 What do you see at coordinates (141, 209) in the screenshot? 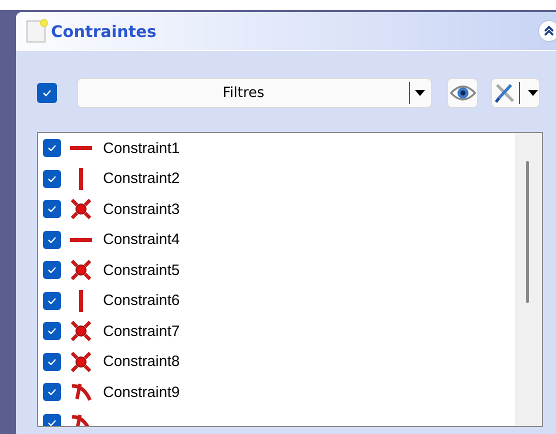
I see `constraint-label: Constraint3` at bounding box center [141, 209].